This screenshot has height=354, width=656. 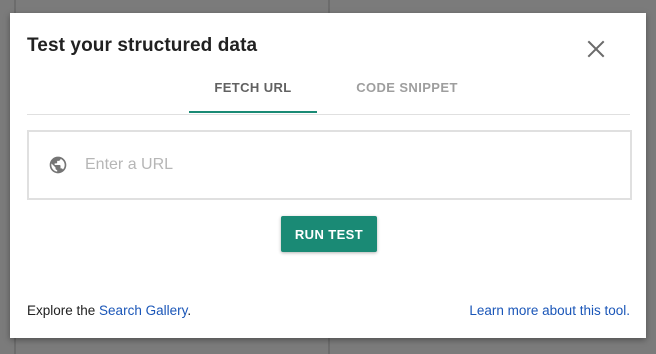 I want to click on learn-more-link: Learn more about this tool, so click(x=547, y=310).